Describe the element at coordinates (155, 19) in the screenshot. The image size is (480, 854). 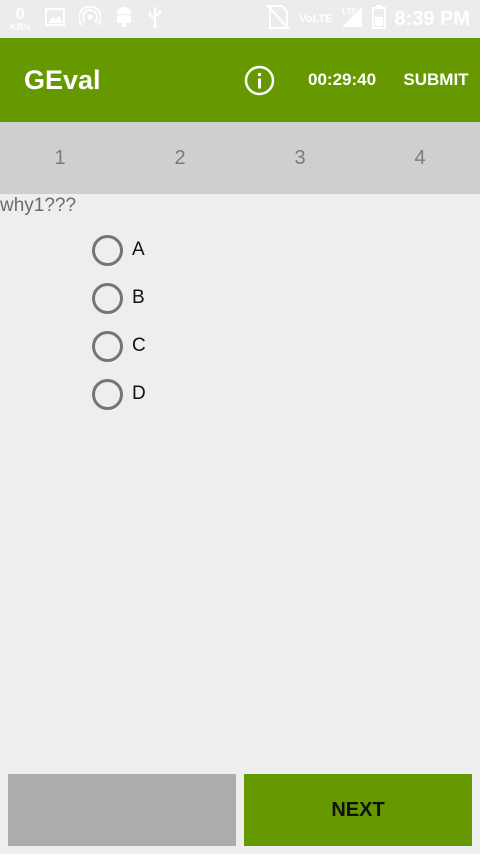
I see `usb-icon` at that location.